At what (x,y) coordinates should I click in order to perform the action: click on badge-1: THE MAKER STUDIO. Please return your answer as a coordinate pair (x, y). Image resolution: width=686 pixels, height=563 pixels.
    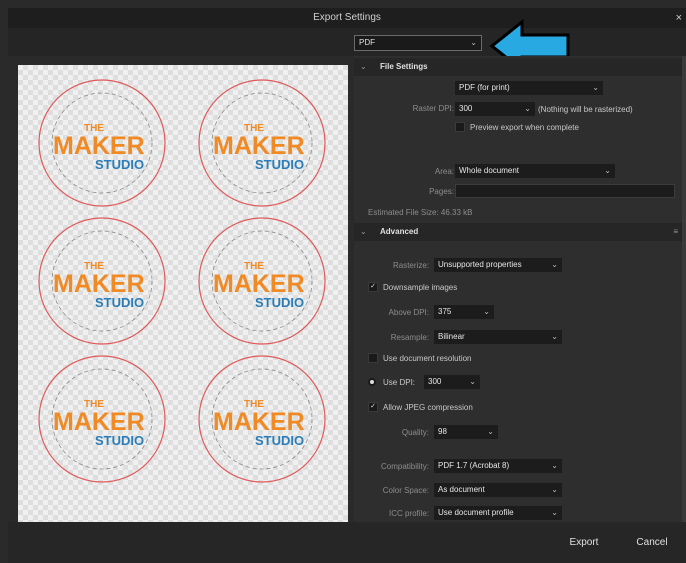
    Looking at the image, I should click on (102, 143).